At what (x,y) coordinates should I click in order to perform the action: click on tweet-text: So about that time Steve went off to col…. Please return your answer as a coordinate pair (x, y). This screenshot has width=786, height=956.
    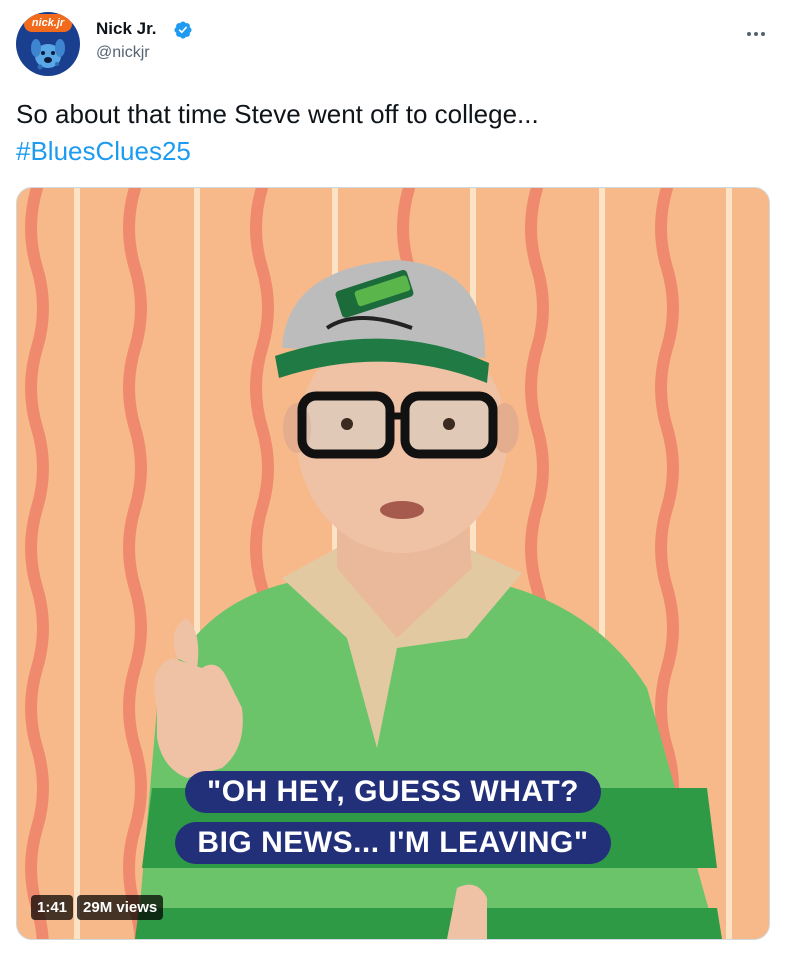
    Looking at the image, I should click on (391, 133).